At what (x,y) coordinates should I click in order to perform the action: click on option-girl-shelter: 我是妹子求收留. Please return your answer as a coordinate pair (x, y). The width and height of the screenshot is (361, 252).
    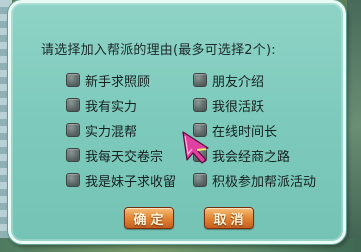
    Looking at the image, I should click on (121, 180).